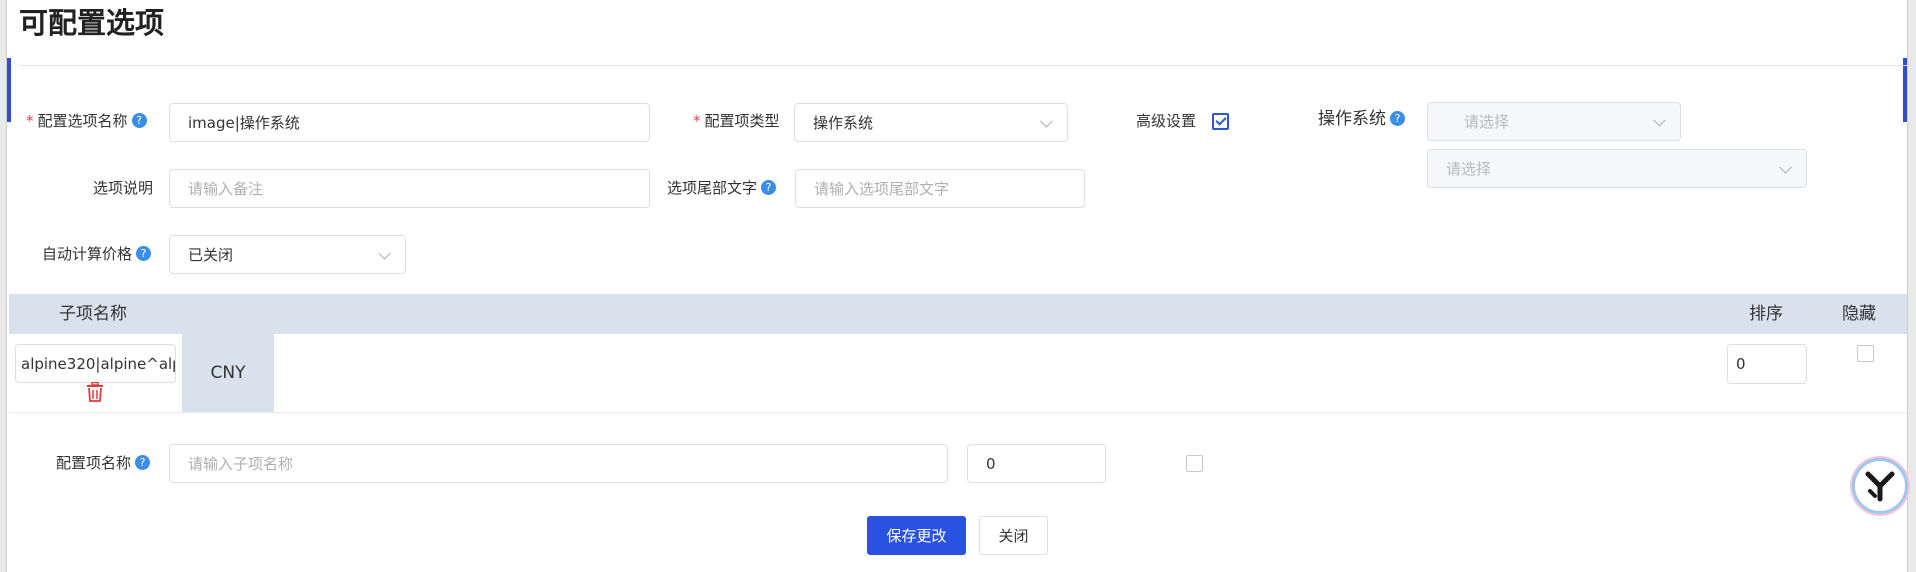 This screenshot has height=572, width=1916. I want to click on add-item-hidden-checkbox, so click(1194, 463).